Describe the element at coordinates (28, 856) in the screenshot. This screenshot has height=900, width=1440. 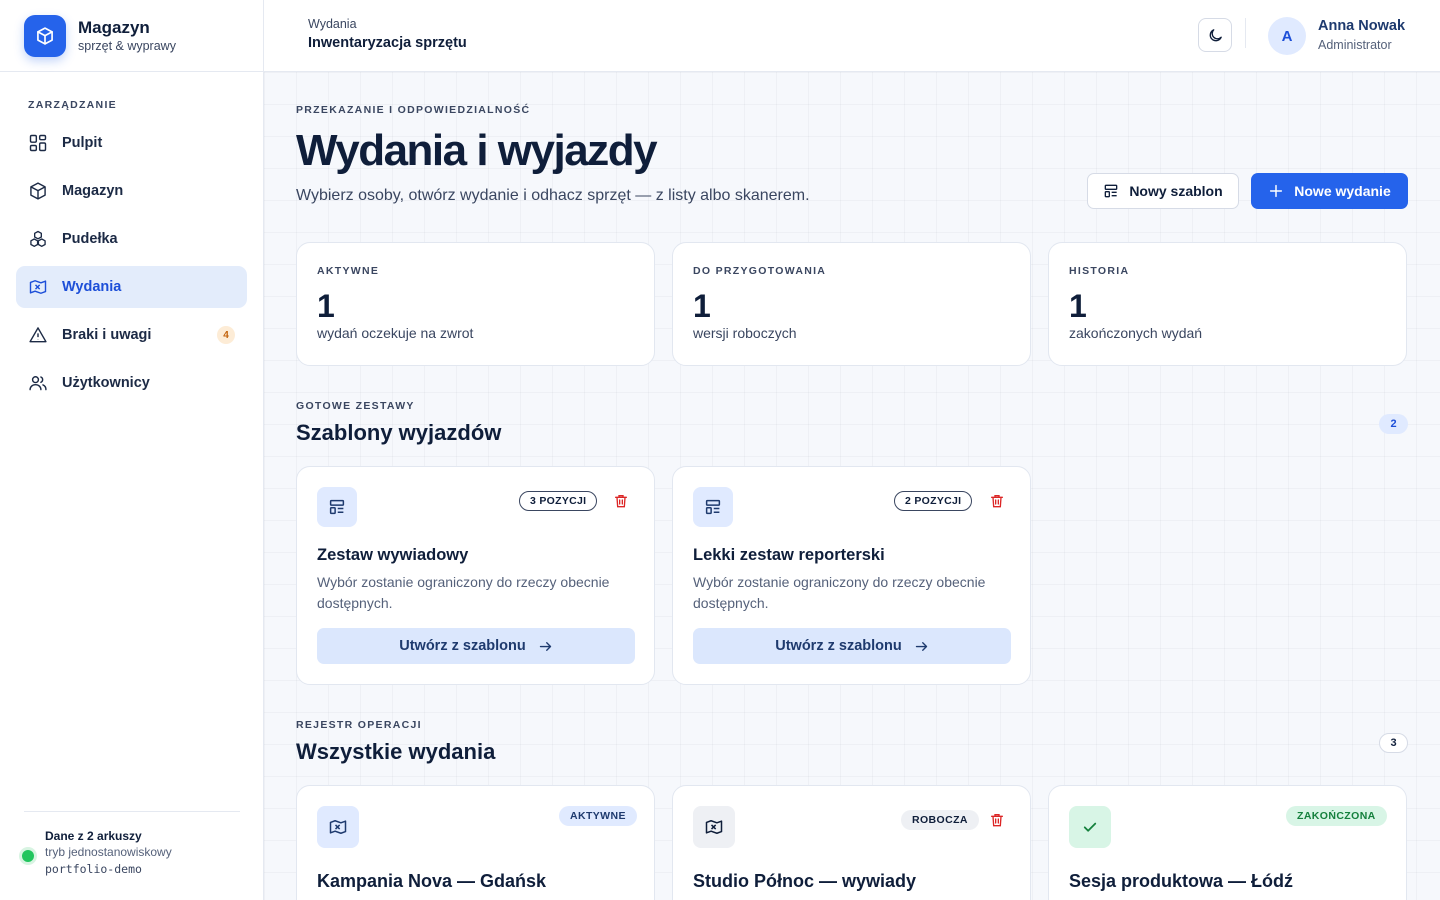
I see `status-dot-icon` at that location.